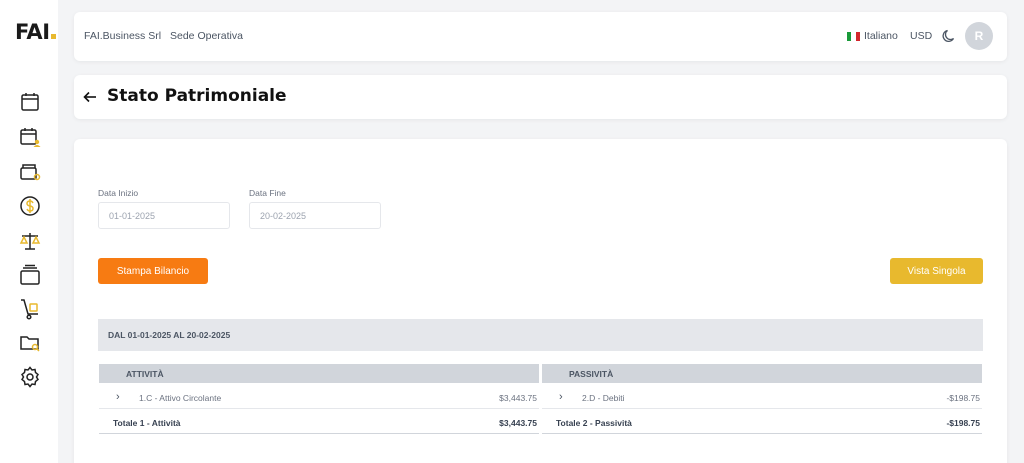  What do you see at coordinates (762, 373) in the screenshot?
I see `liabilities-header: PASSIVITÀ` at bounding box center [762, 373].